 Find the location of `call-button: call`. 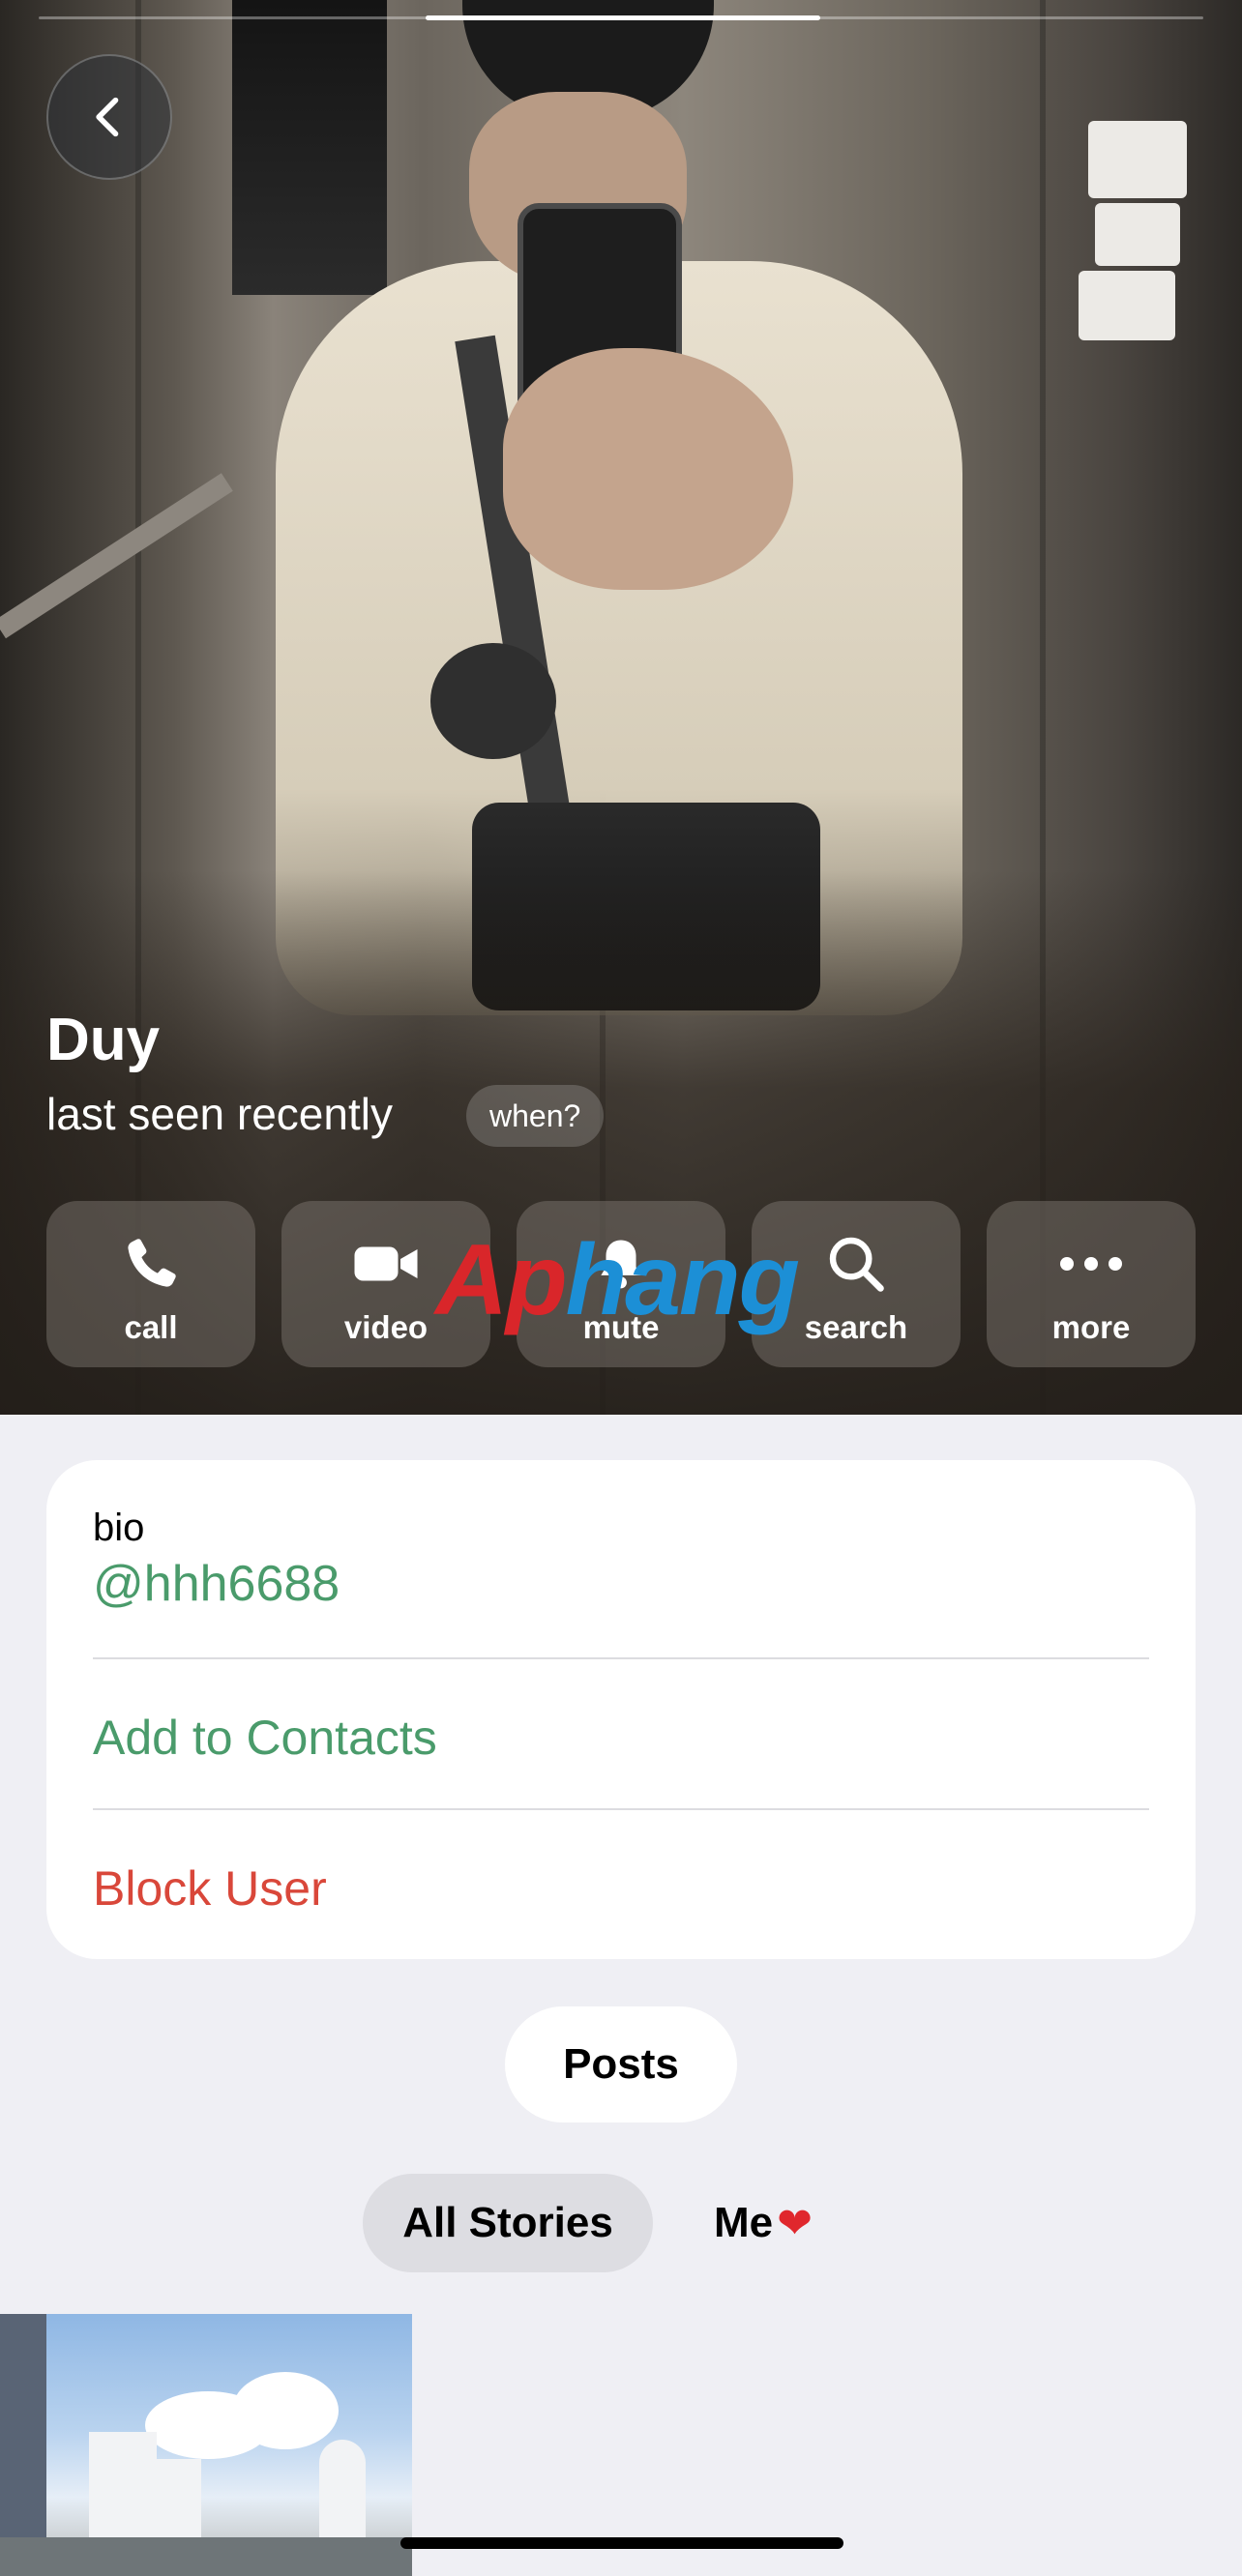

call-button: call is located at coordinates (150, 1284).